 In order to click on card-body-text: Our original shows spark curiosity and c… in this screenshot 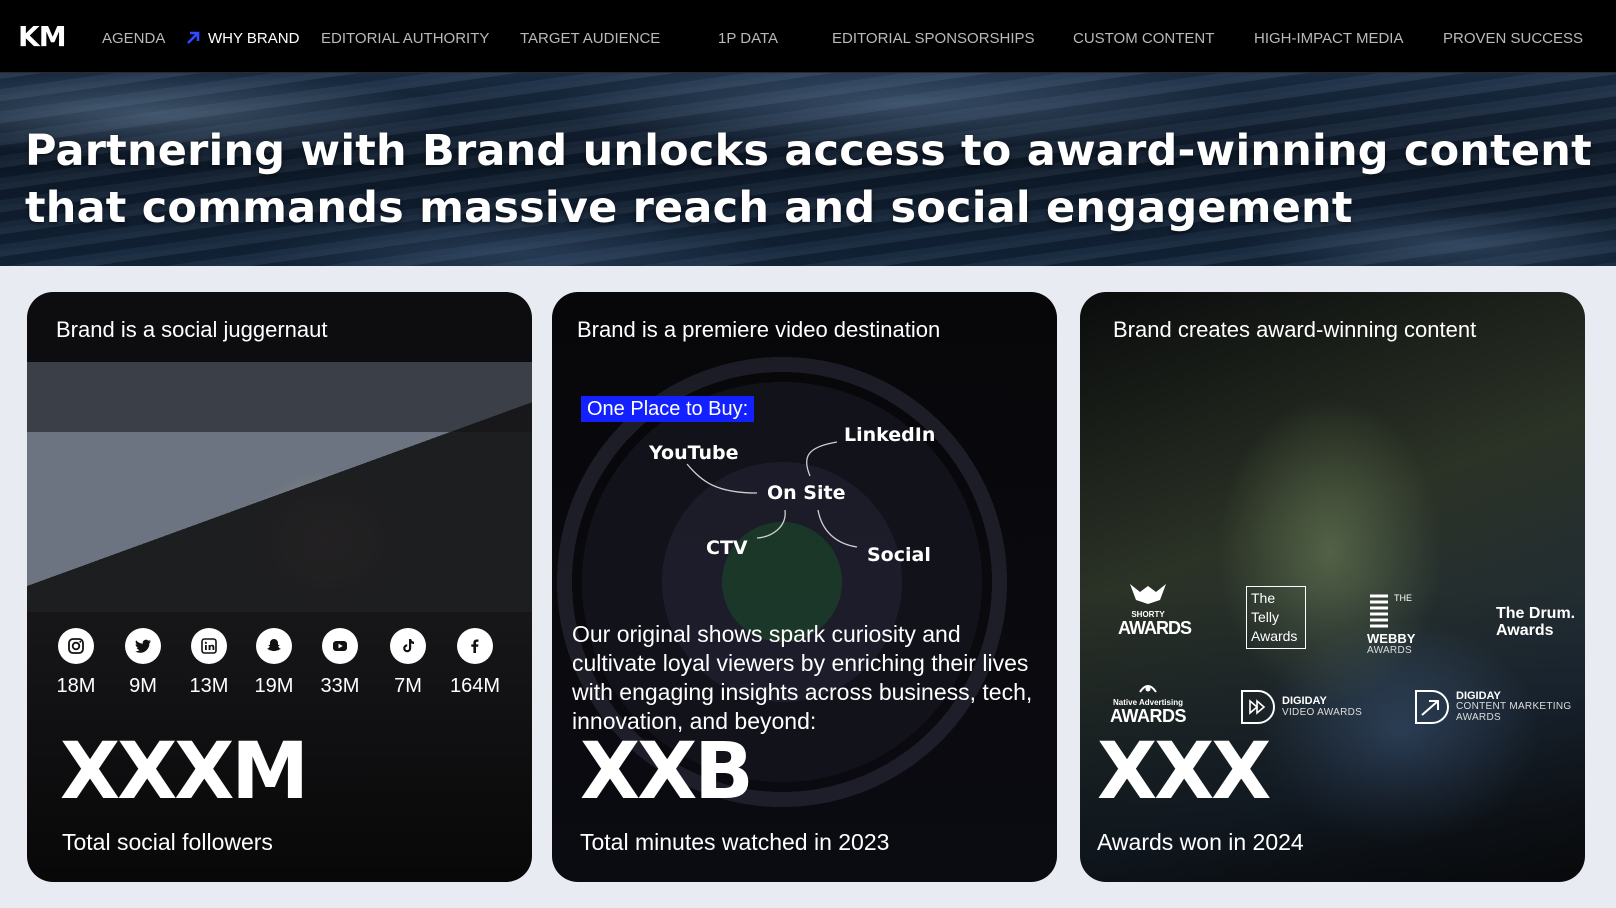, I will do `click(802, 677)`.